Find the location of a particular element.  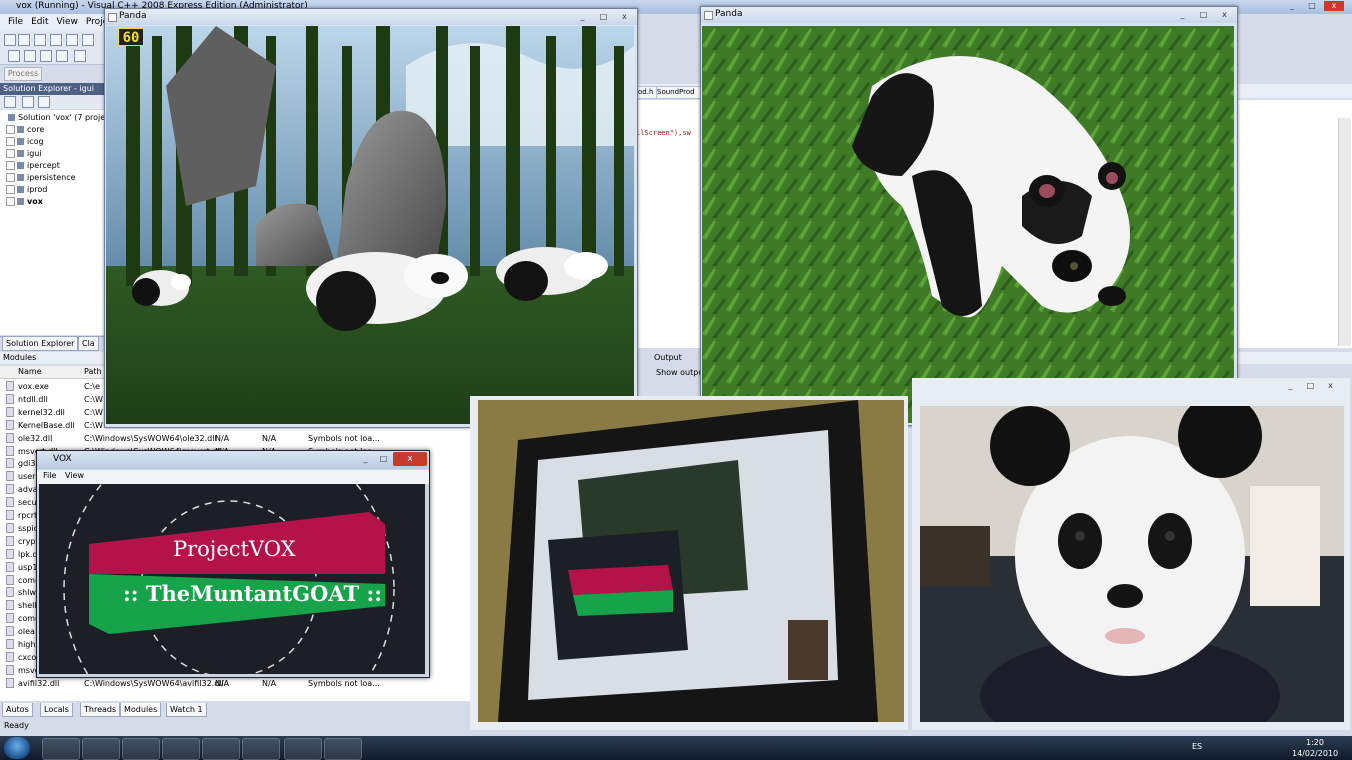

tab-threads: Threads is located at coordinates (100, 710).